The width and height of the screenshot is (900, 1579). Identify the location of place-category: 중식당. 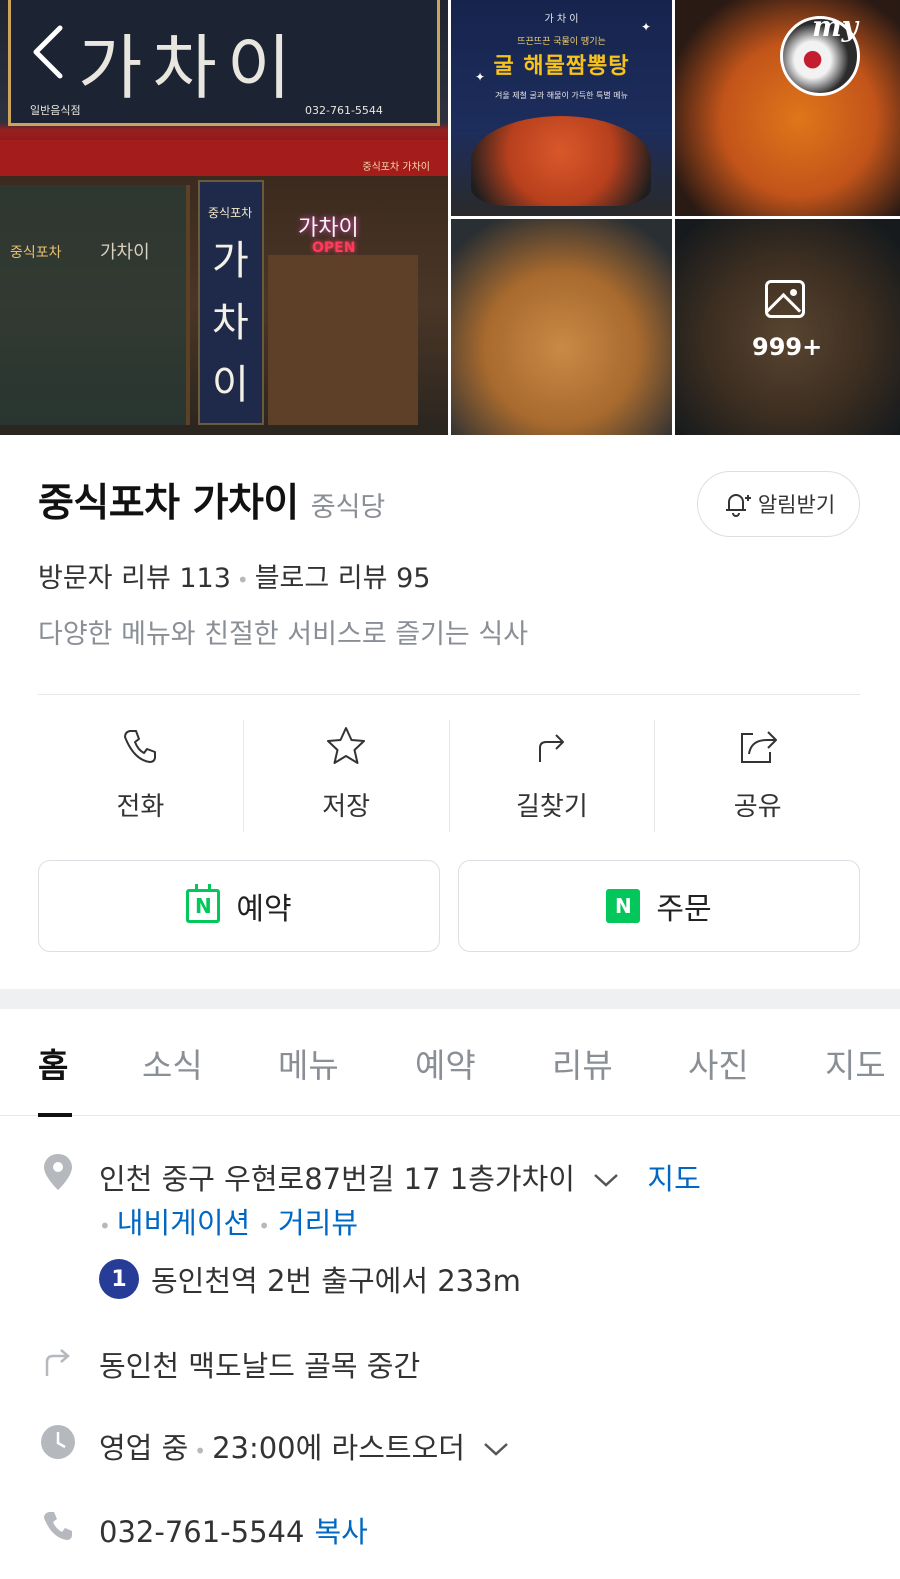
(348, 507).